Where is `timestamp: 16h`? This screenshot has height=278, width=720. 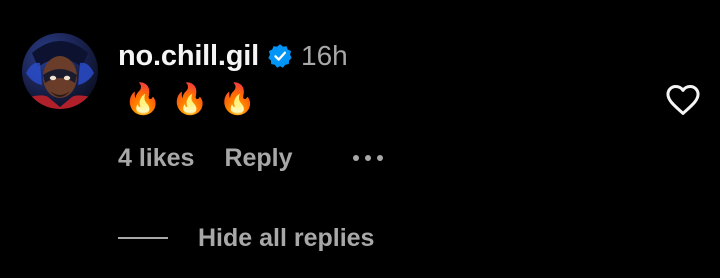
timestamp: 16h is located at coordinates (324, 55).